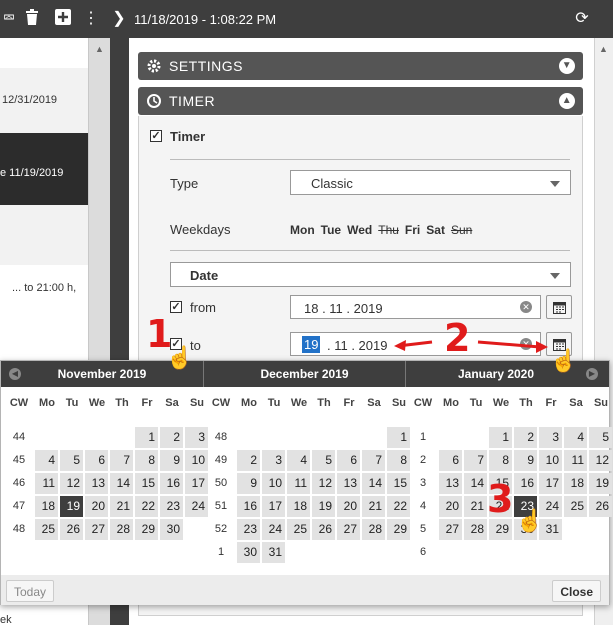 Image resolution: width=613 pixels, height=625 pixels. Describe the element at coordinates (567, 66) in the screenshot. I see `chevron-down-icon: ▼` at that location.